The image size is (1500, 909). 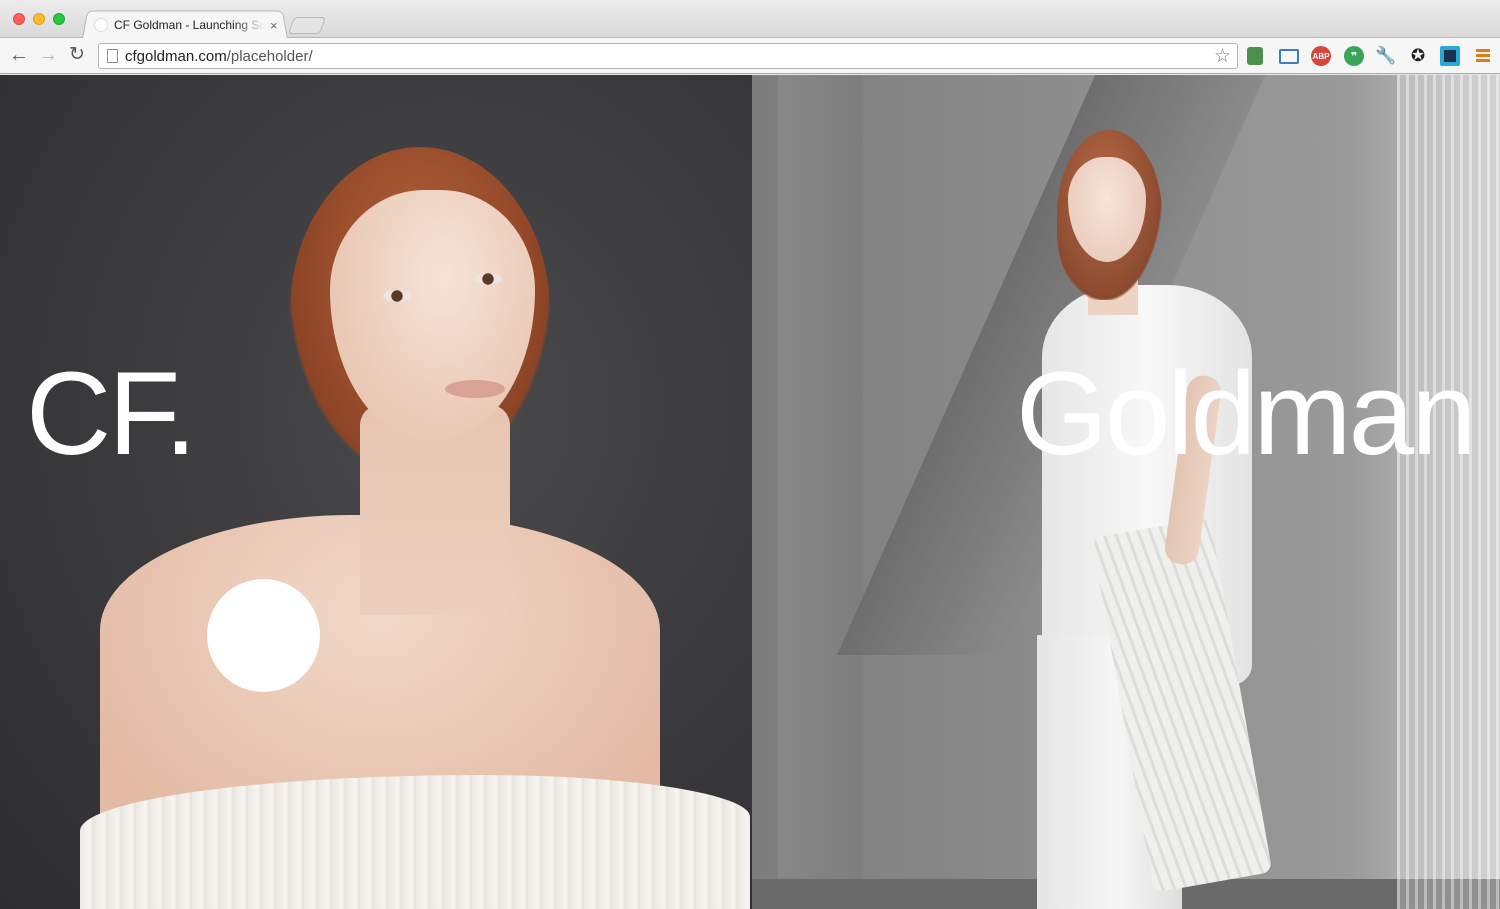 What do you see at coordinates (112, 56) in the screenshot?
I see `page-icon` at bounding box center [112, 56].